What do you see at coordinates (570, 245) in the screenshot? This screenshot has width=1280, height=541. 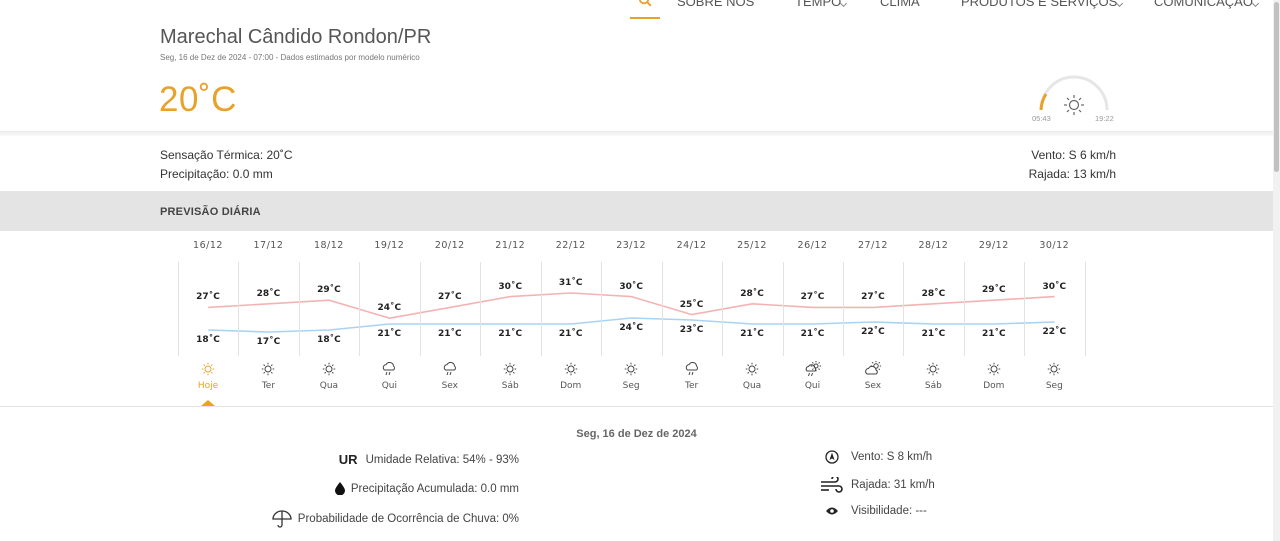 I see `day-date: 22/12` at bounding box center [570, 245].